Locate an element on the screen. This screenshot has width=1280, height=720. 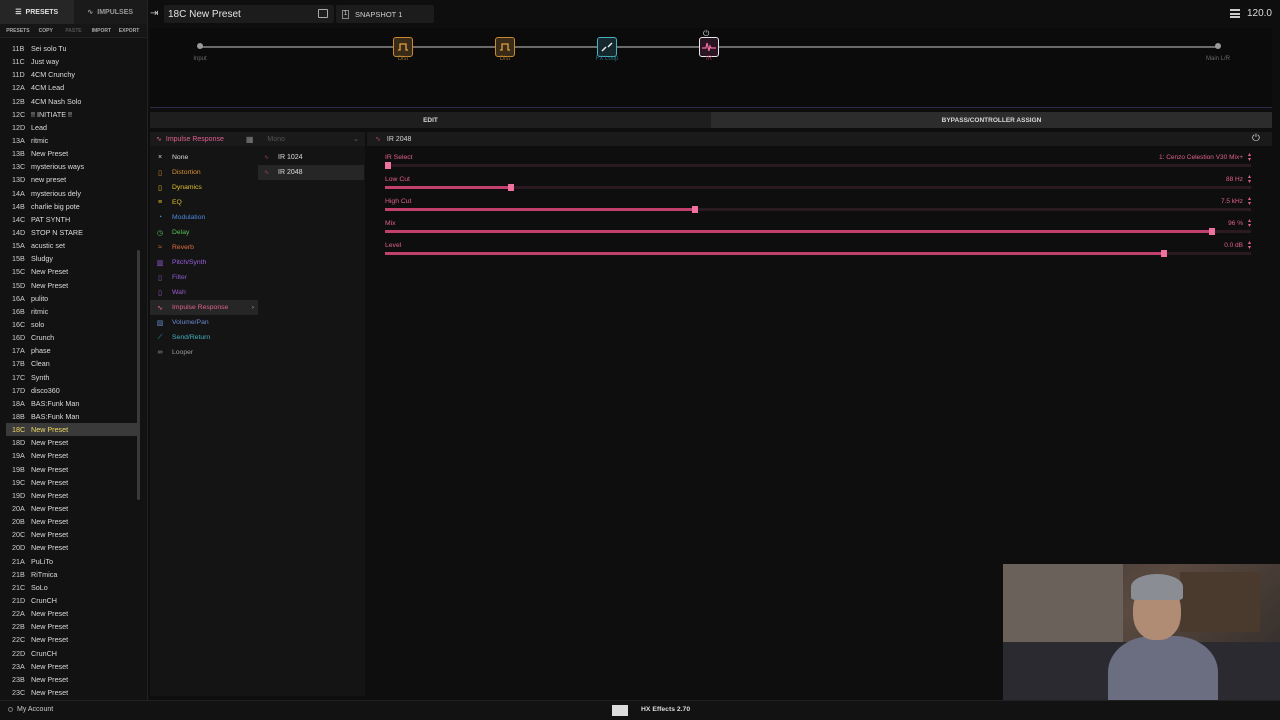
preset-row: 15B Sludgy is located at coordinates (72, 258).